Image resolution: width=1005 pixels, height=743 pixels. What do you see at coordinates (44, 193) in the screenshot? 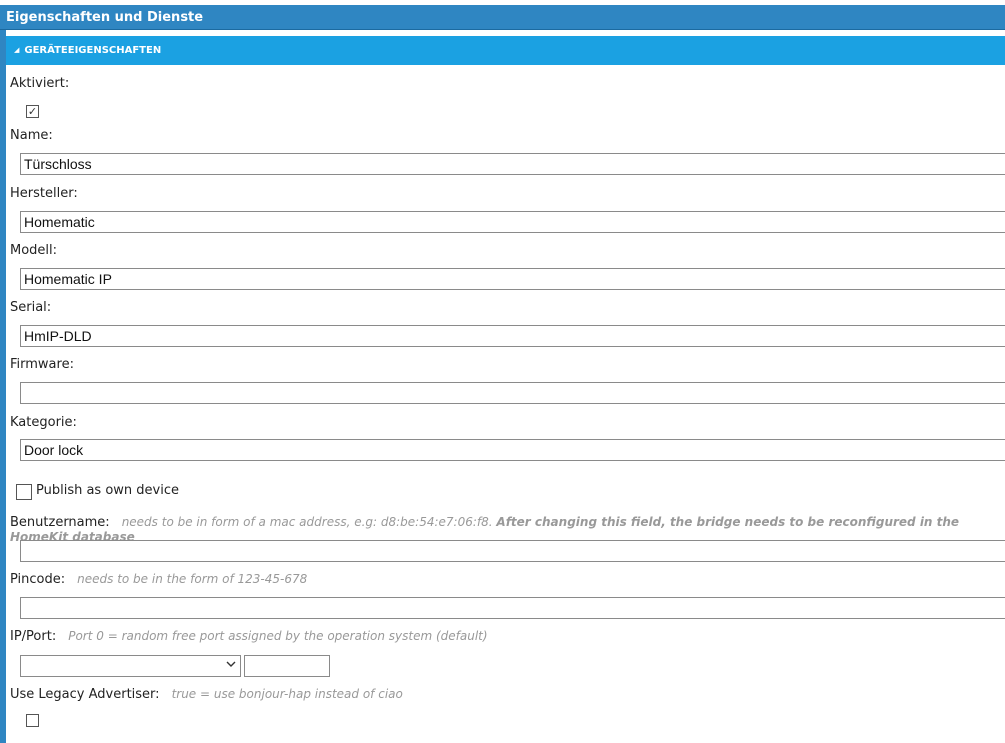
I see `manufacturer-label: Hersteller:` at bounding box center [44, 193].